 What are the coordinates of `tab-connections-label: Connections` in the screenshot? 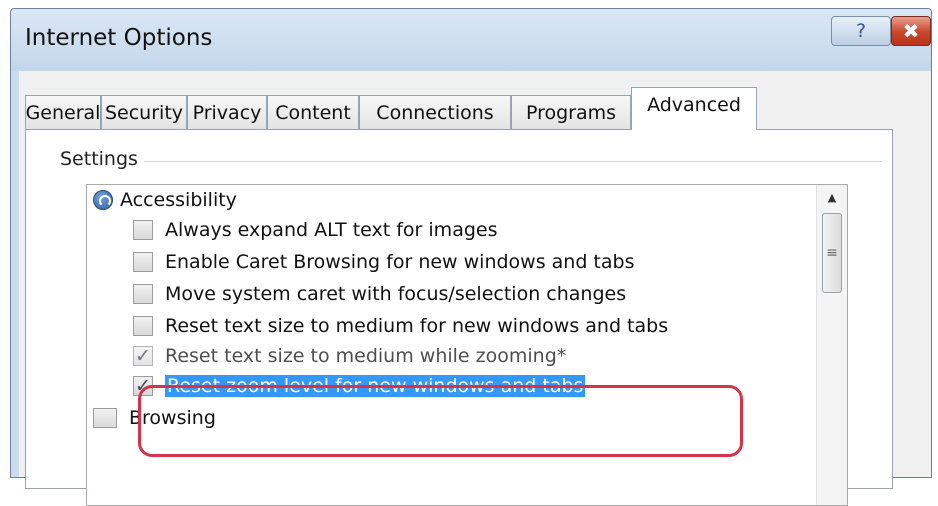 It's located at (435, 112).